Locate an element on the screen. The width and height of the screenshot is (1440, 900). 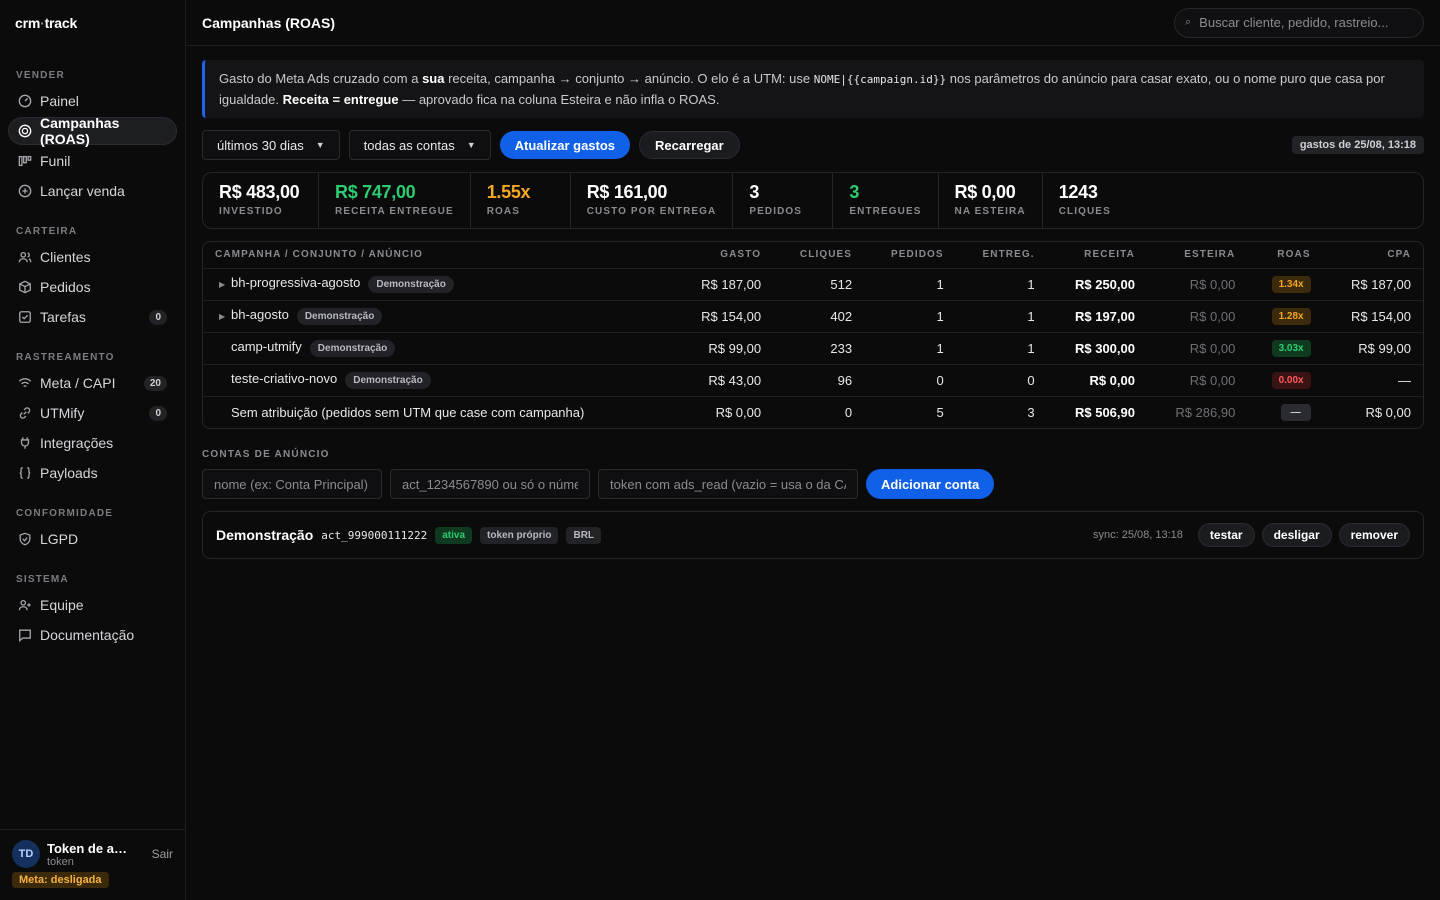
reload-button: Recarregar is located at coordinates (689, 145).